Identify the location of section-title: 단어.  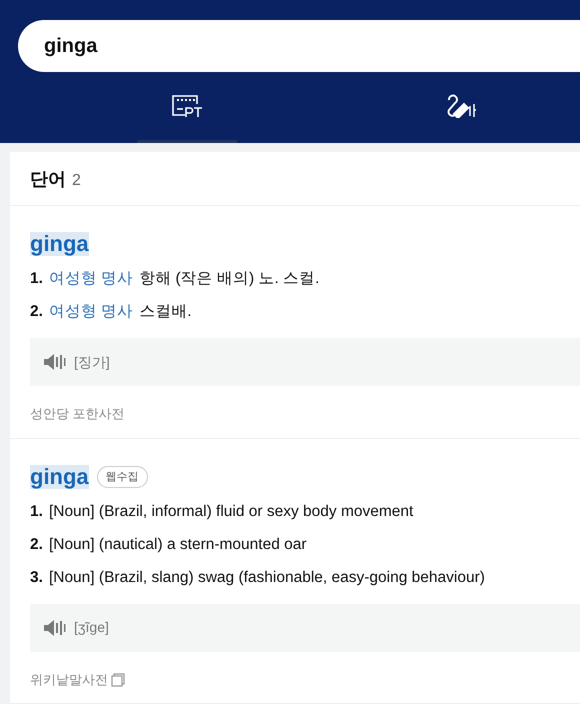
(48, 179).